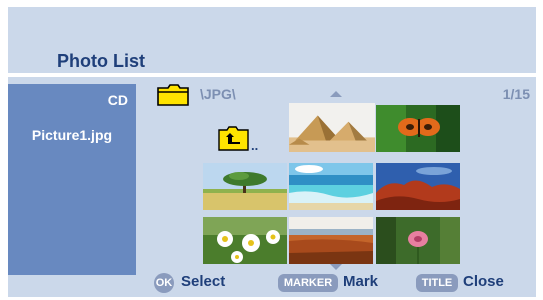 This screenshot has height=300, width=543. Describe the element at coordinates (245, 240) in the screenshot. I see `thumbnail-daisies` at that location.